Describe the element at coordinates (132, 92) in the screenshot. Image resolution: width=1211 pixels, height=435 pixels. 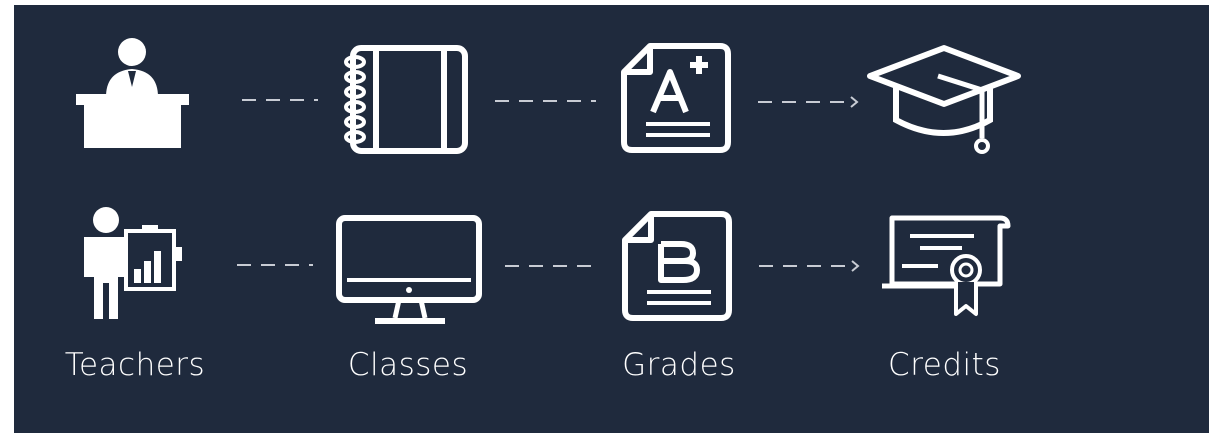
I see `teacher-at-desk-icon` at that location.